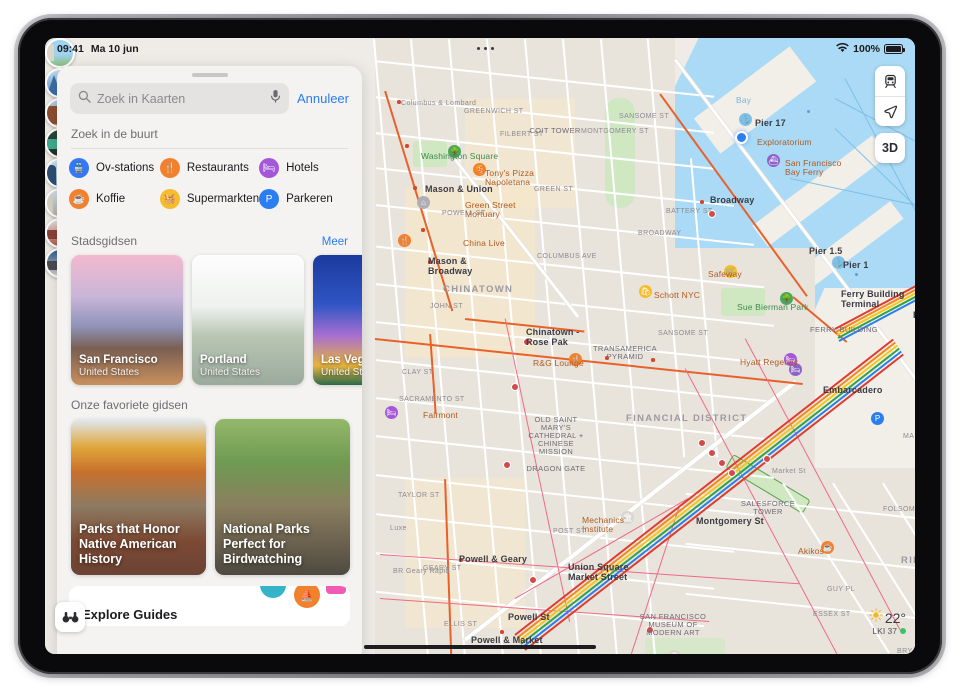 This screenshot has width=960, height=692. What do you see at coordinates (554, 189) in the screenshot?
I see `map-label-street: GREEN ST` at bounding box center [554, 189].